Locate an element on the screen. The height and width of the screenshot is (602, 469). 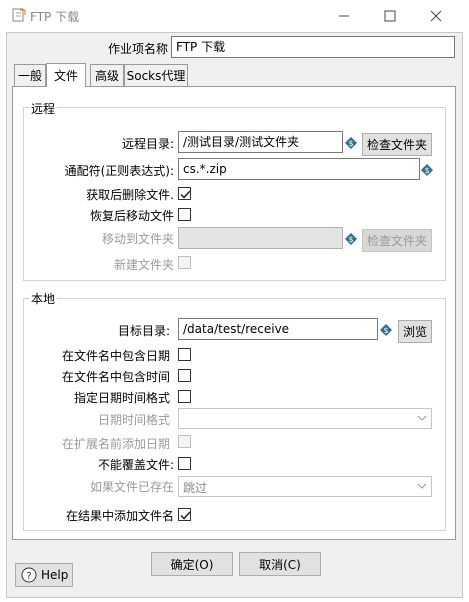
remote-dir-label: 远程目录: is located at coordinates (147, 144).